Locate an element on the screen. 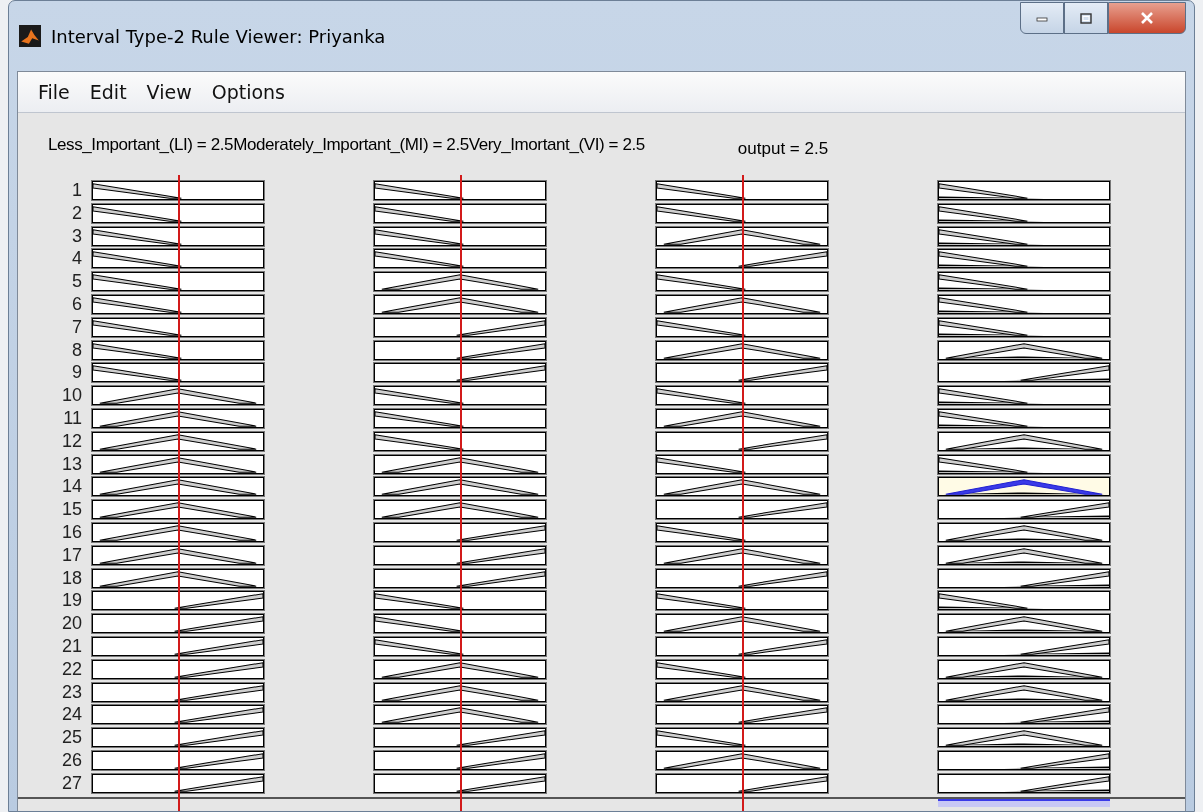  rule-number: 1 is located at coordinates (77, 190).